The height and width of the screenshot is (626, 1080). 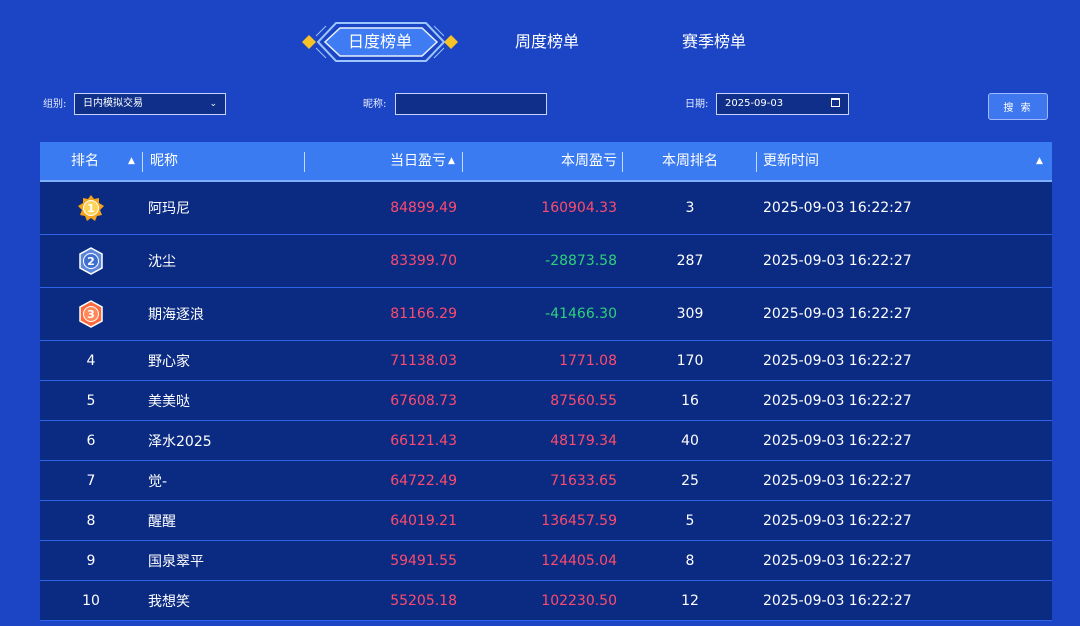 What do you see at coordinates (423, 400) in the screenshot?
I see `daily-pnl-cell: 67608.73` at bounding box center [423, 400].